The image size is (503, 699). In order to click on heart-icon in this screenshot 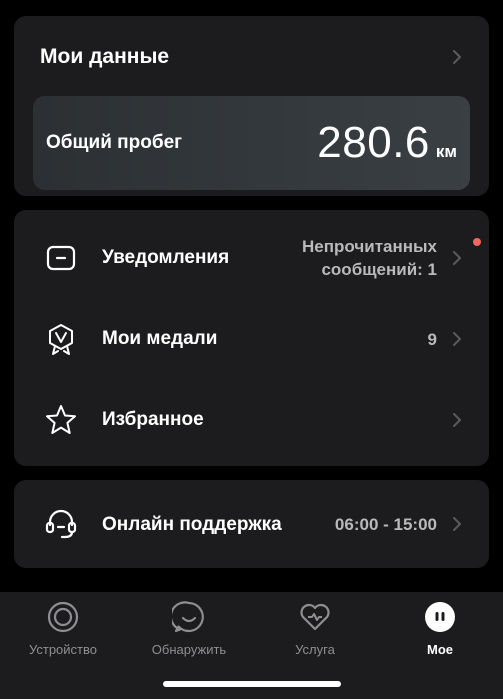, I will do `click(315, 617)`.